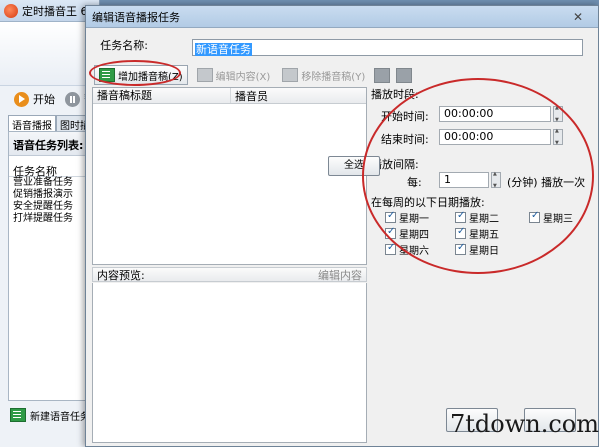  Describe the element at coordinates (333, 77) in the screenshot. I see `remove-script-label: 移除播音稿(Y)` at that location.